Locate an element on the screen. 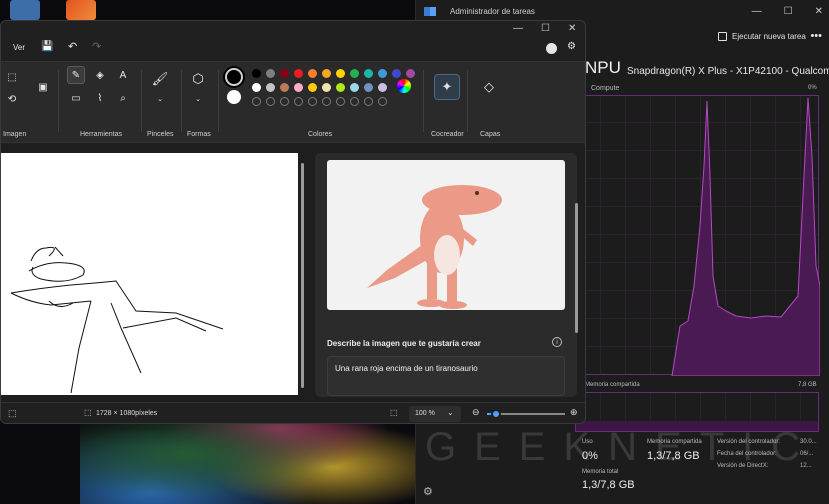 The image size is (829, 504). paint-menubar: Ver 💾 ↶ ↷ ⚙ is located at coordinates (293, 49).